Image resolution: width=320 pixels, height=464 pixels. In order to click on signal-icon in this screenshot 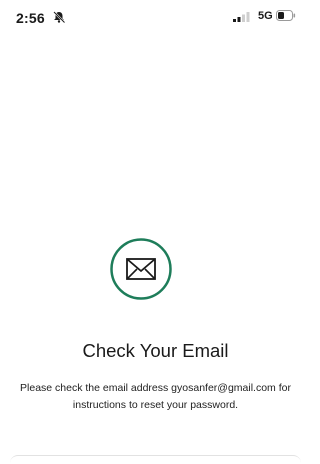, I will do `click(241, 17)`.